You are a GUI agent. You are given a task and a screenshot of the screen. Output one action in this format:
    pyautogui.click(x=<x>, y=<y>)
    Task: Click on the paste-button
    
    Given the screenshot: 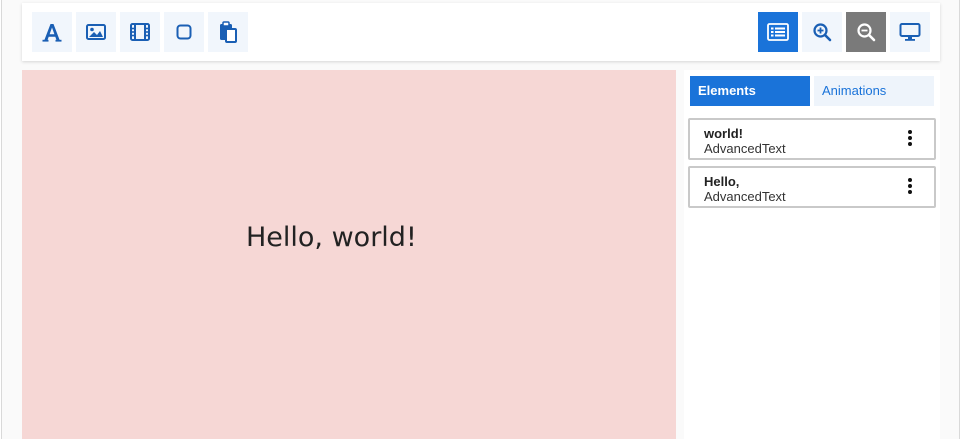 What is the action you would take?
    pyautogui.click(x=228, y=32)
    